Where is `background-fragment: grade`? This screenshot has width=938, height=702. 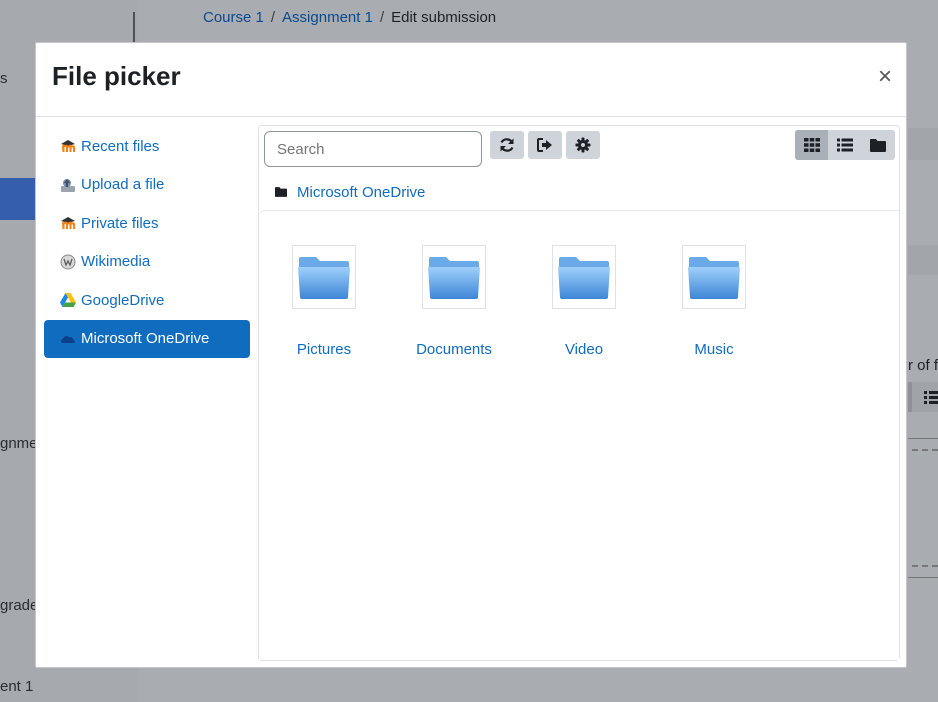
background-fragment: grade is located at coordinates (19, 605).